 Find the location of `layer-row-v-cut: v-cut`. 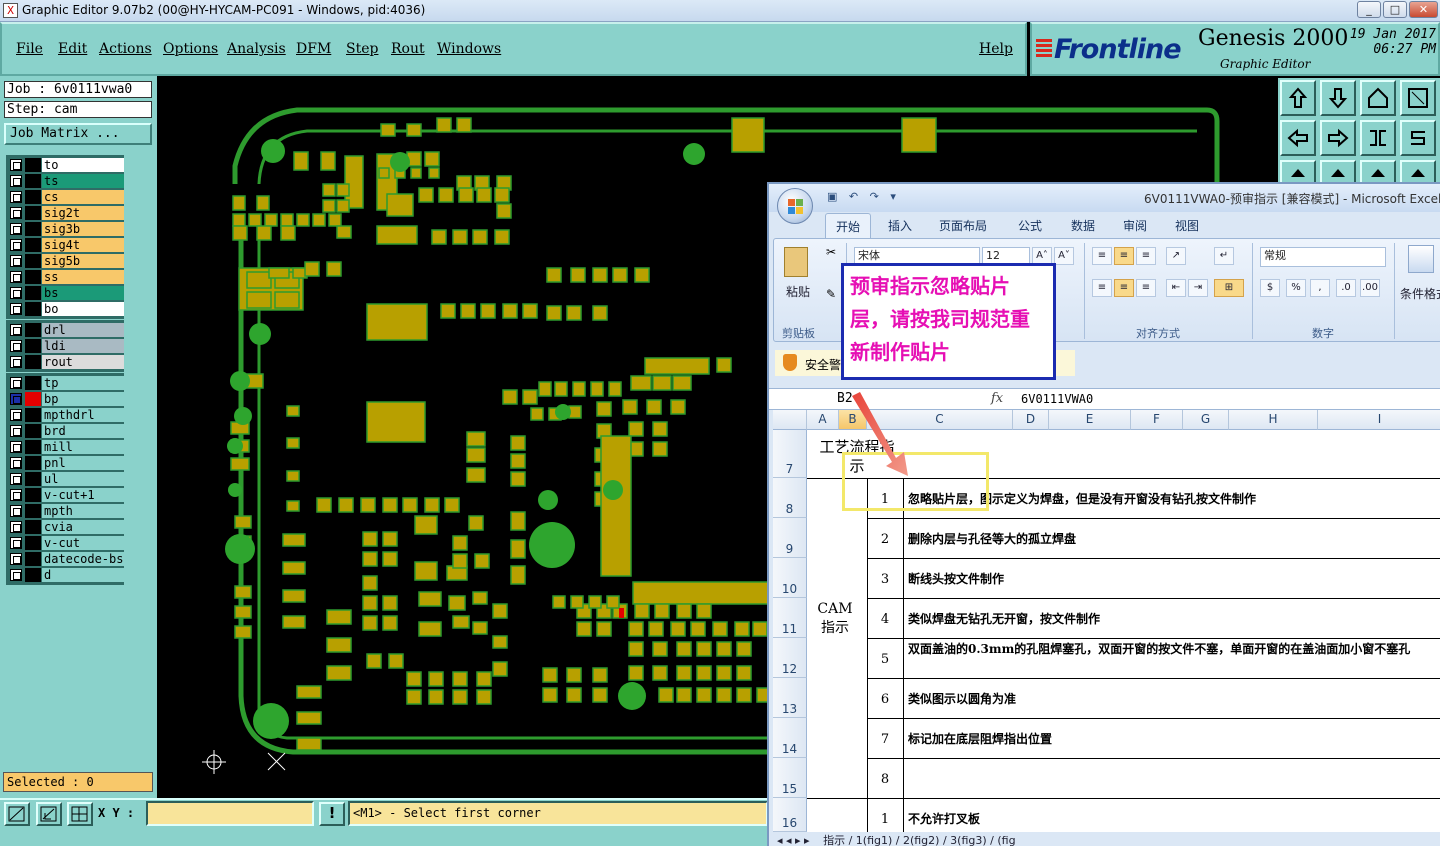

layer-row-v-cut: v-cut is located at coordinates (66, 543).